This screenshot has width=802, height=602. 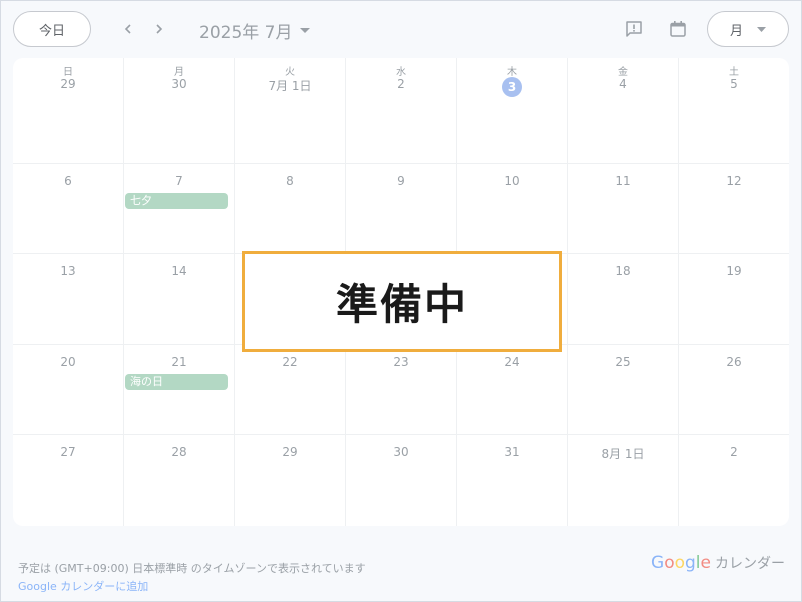 What do you see at coordinates (179, 480) in the screenshot?
I see `day-cell: 28` at bounding box center [179, 480].